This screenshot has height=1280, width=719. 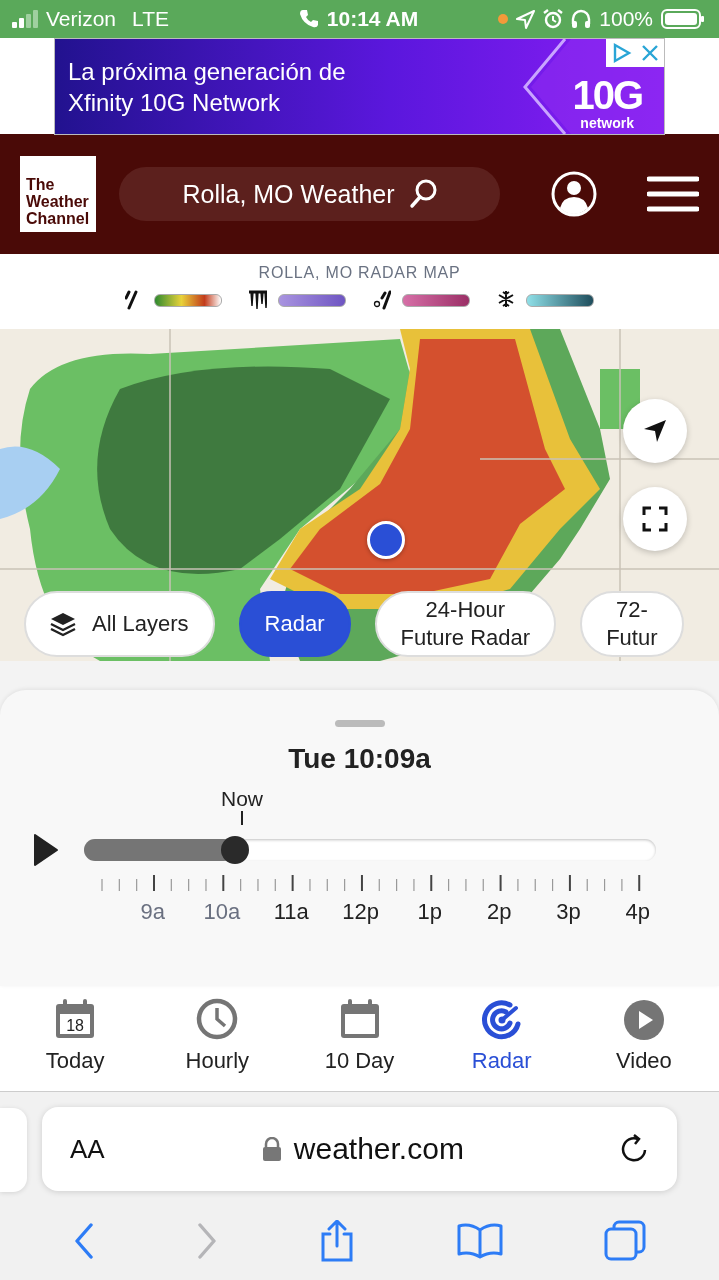 What do you see at coordinates (308, 19) in the screenshot?
I see `phone-icon` at bounding box center [308, 19].